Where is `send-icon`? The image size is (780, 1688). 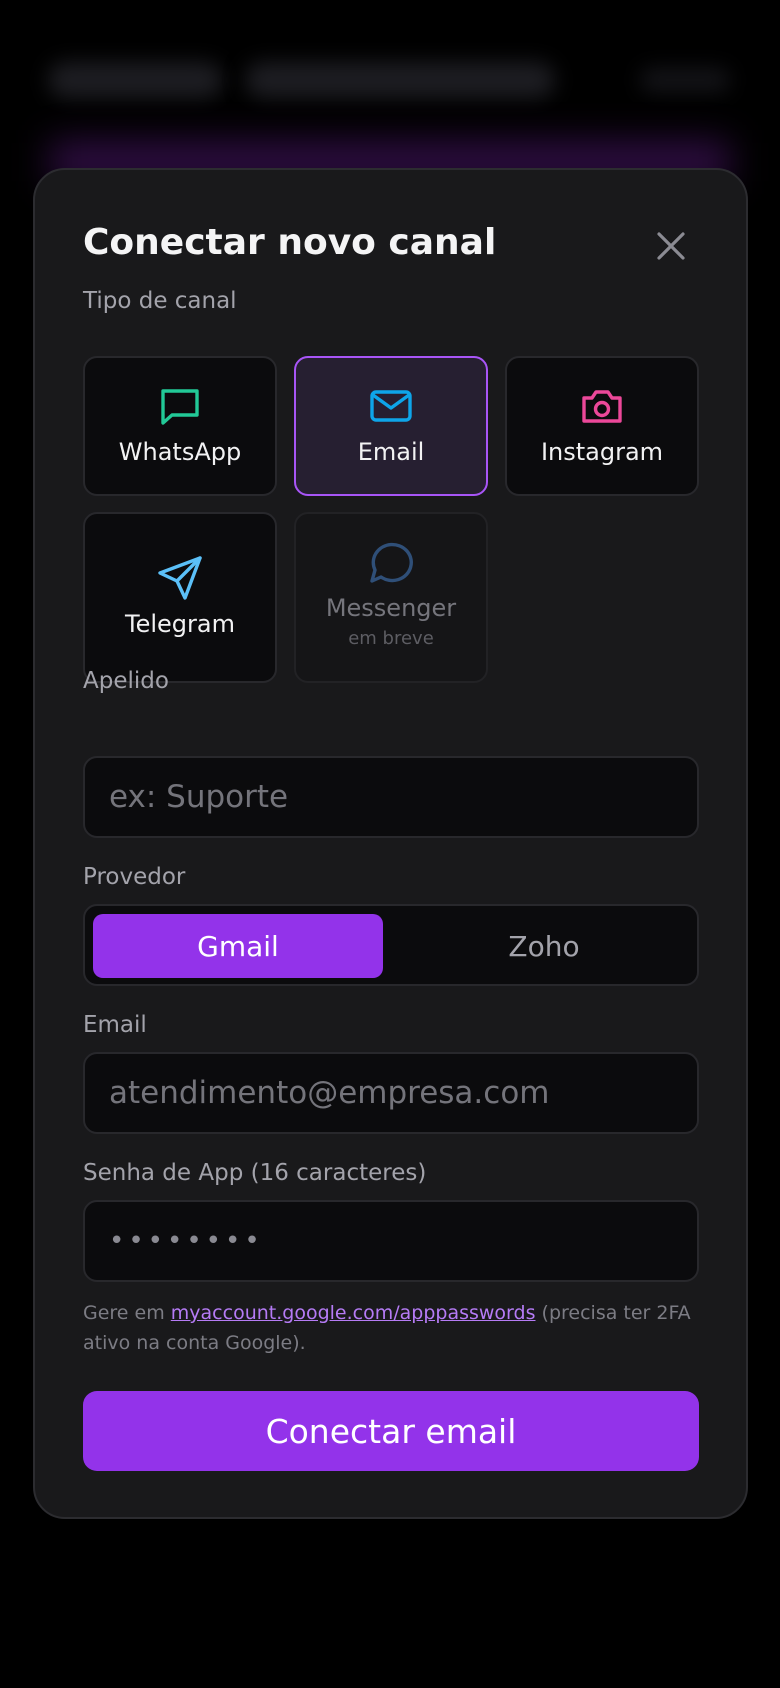
send-icon is located at coordinates (180, 578).